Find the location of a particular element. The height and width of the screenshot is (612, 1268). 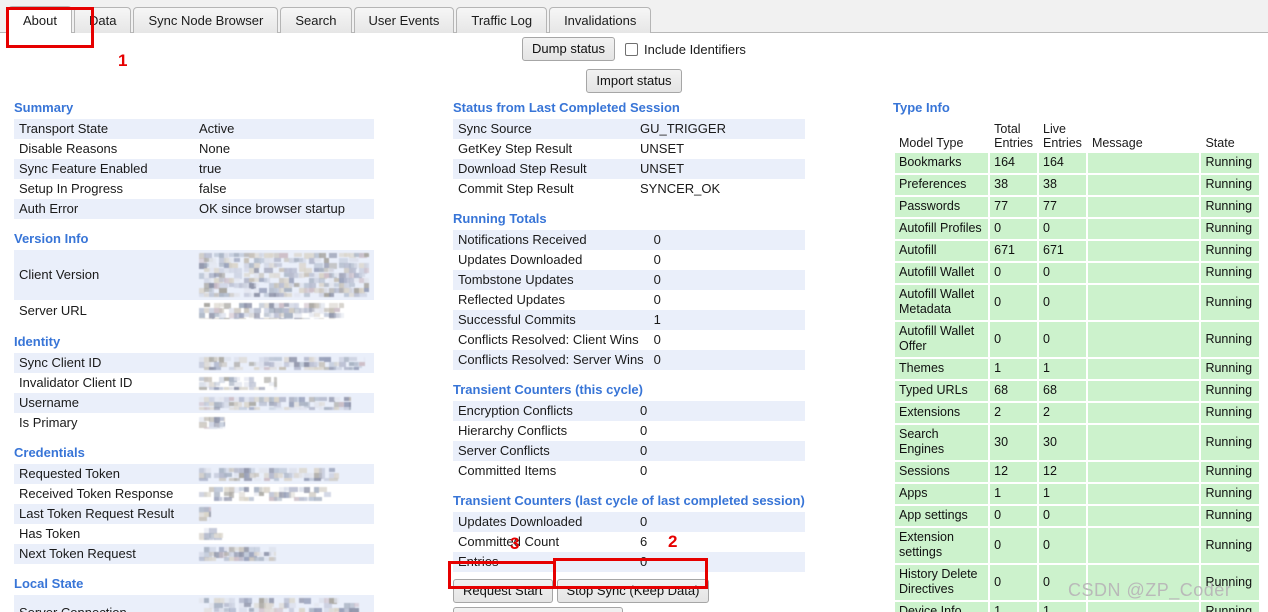

column-header: Message is located at coordinates (1143, 136).